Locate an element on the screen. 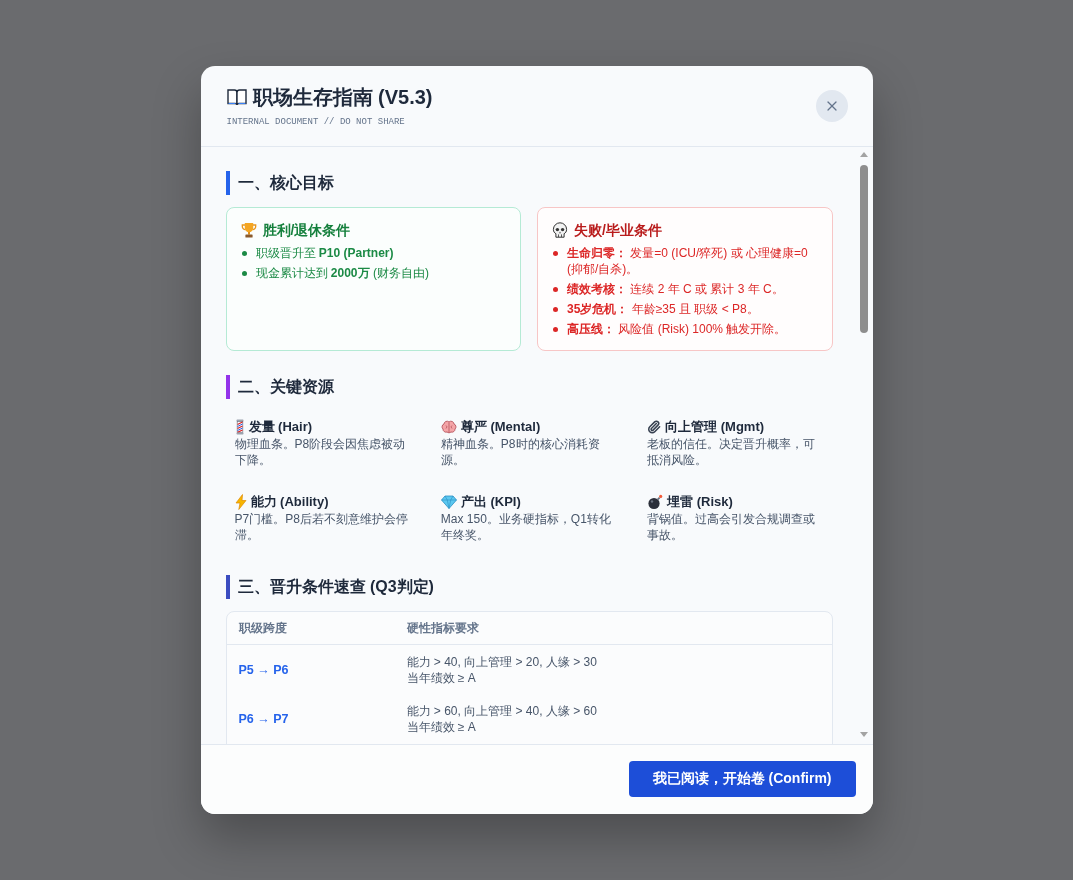  list-item-text: 生命归零： 发量=0 (ICU/猝死) 或 心理健康=0 (抑郁/自杀)。 is located at coordinates (688, 261).